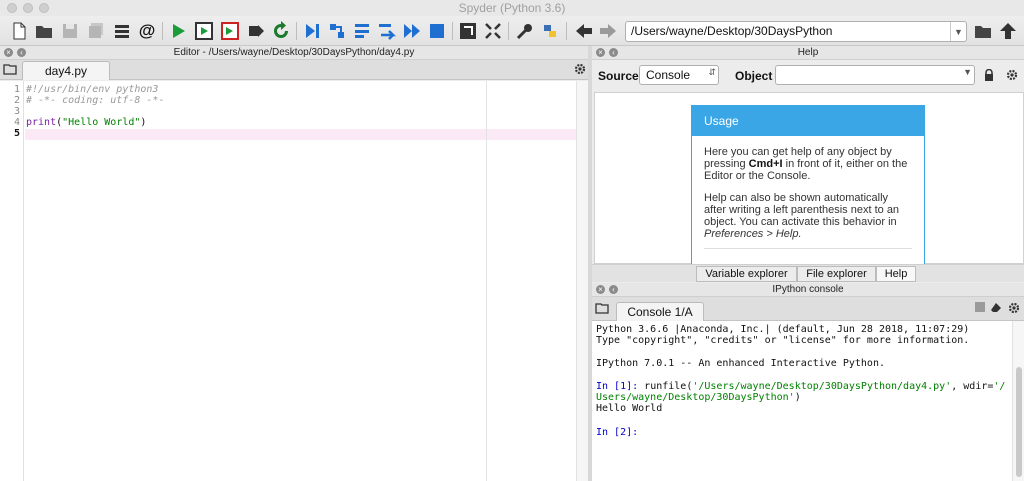  What do you see at coordinates (808, 121) in the screenshot?
I see `usage-title: Usage` at bounding box center [808, 121].